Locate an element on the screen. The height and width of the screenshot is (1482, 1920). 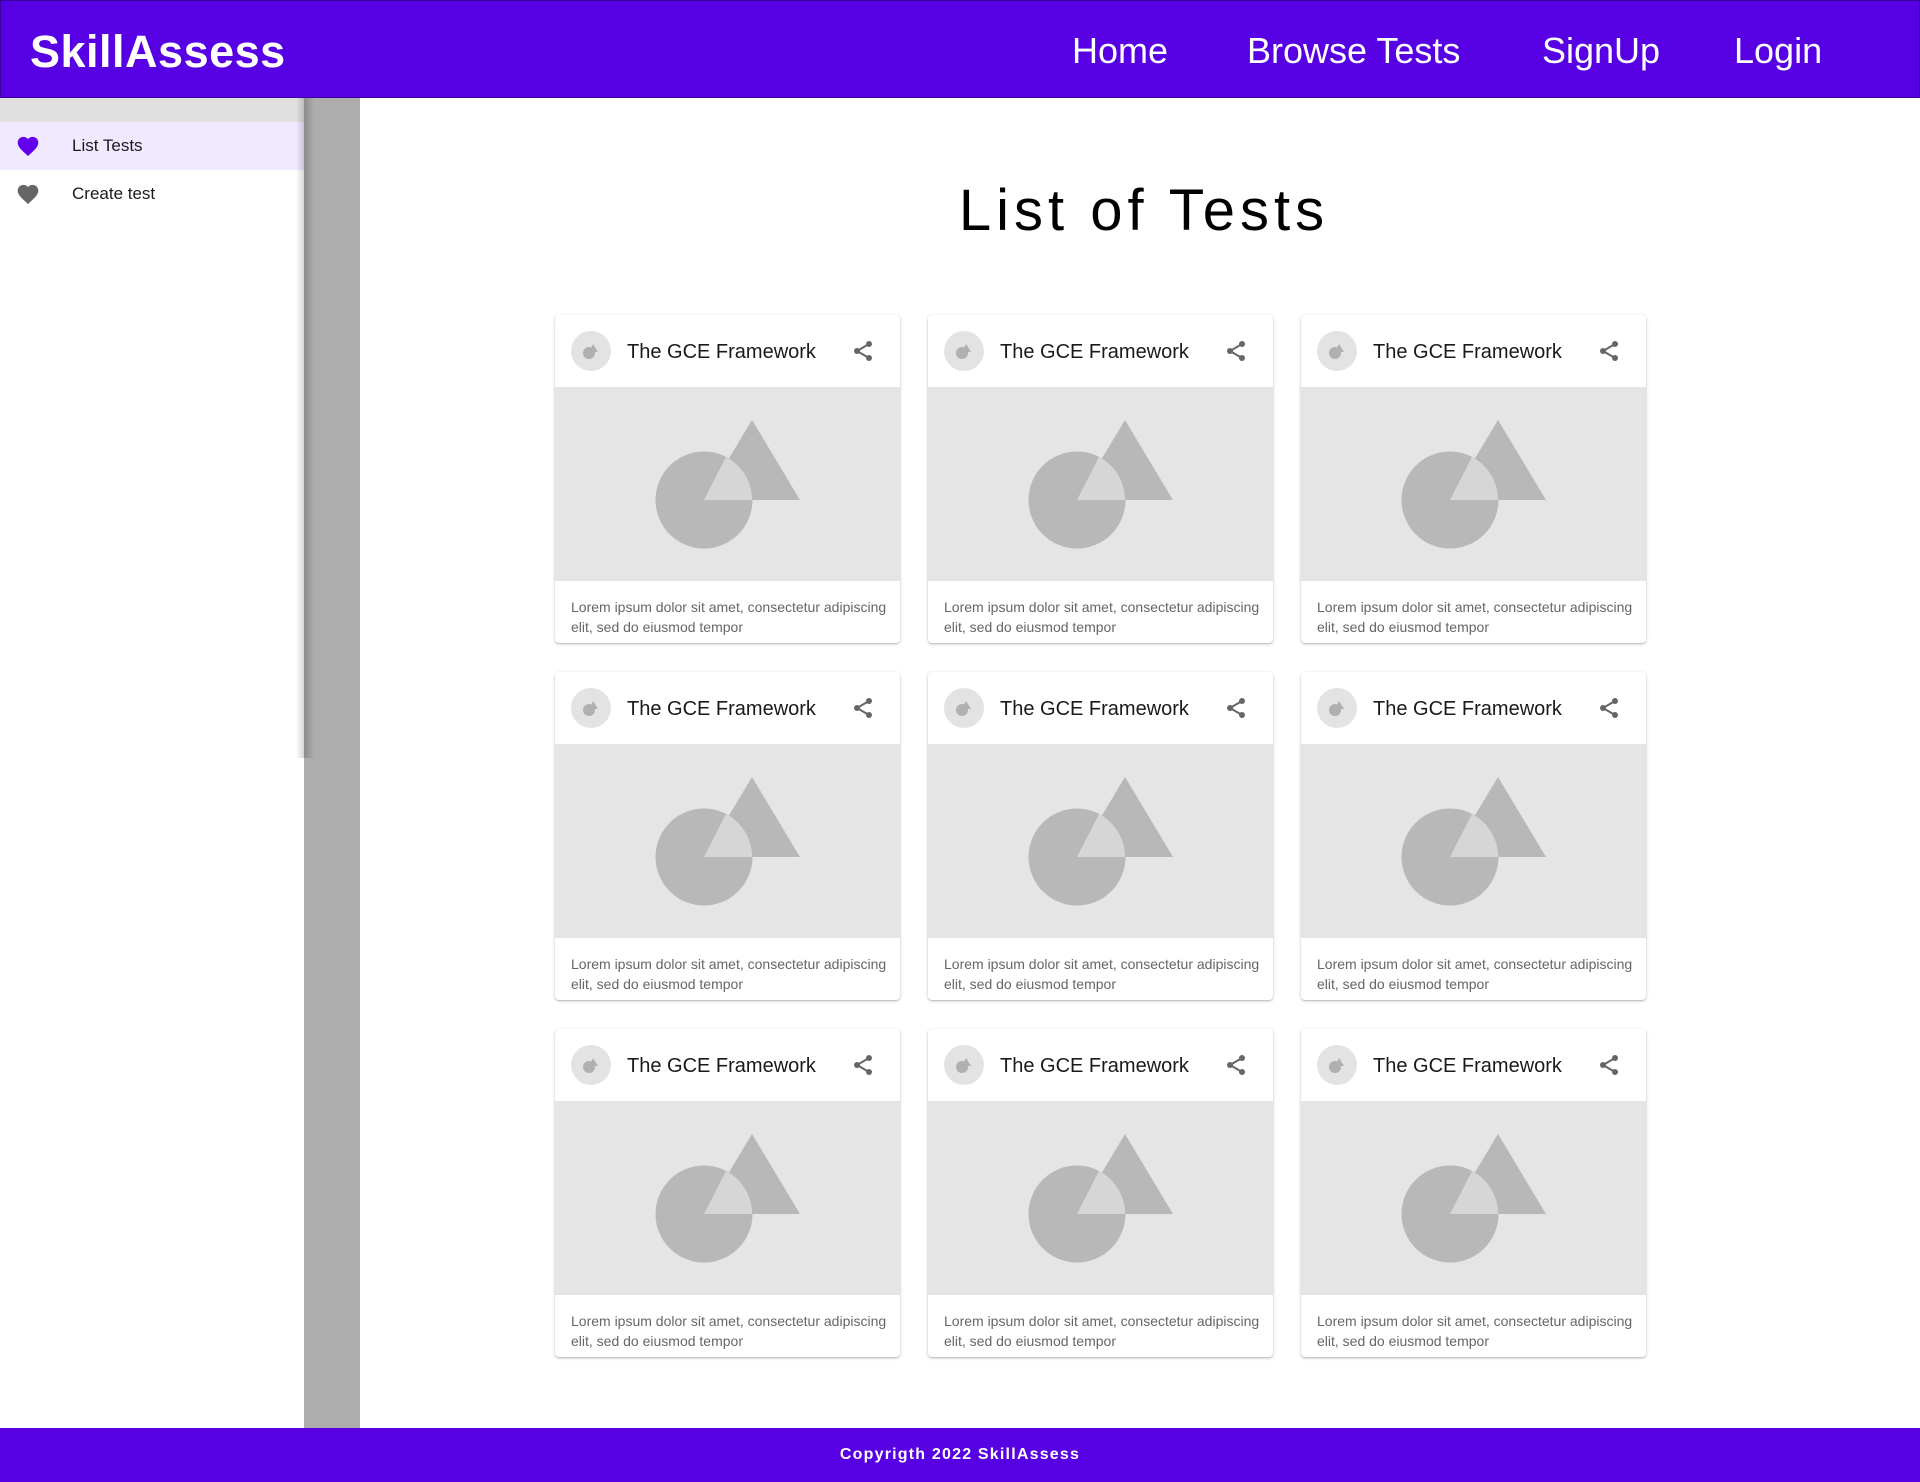
footer: Copyrigth 2022 SkillAssess is located at coordinates (960, 1455).